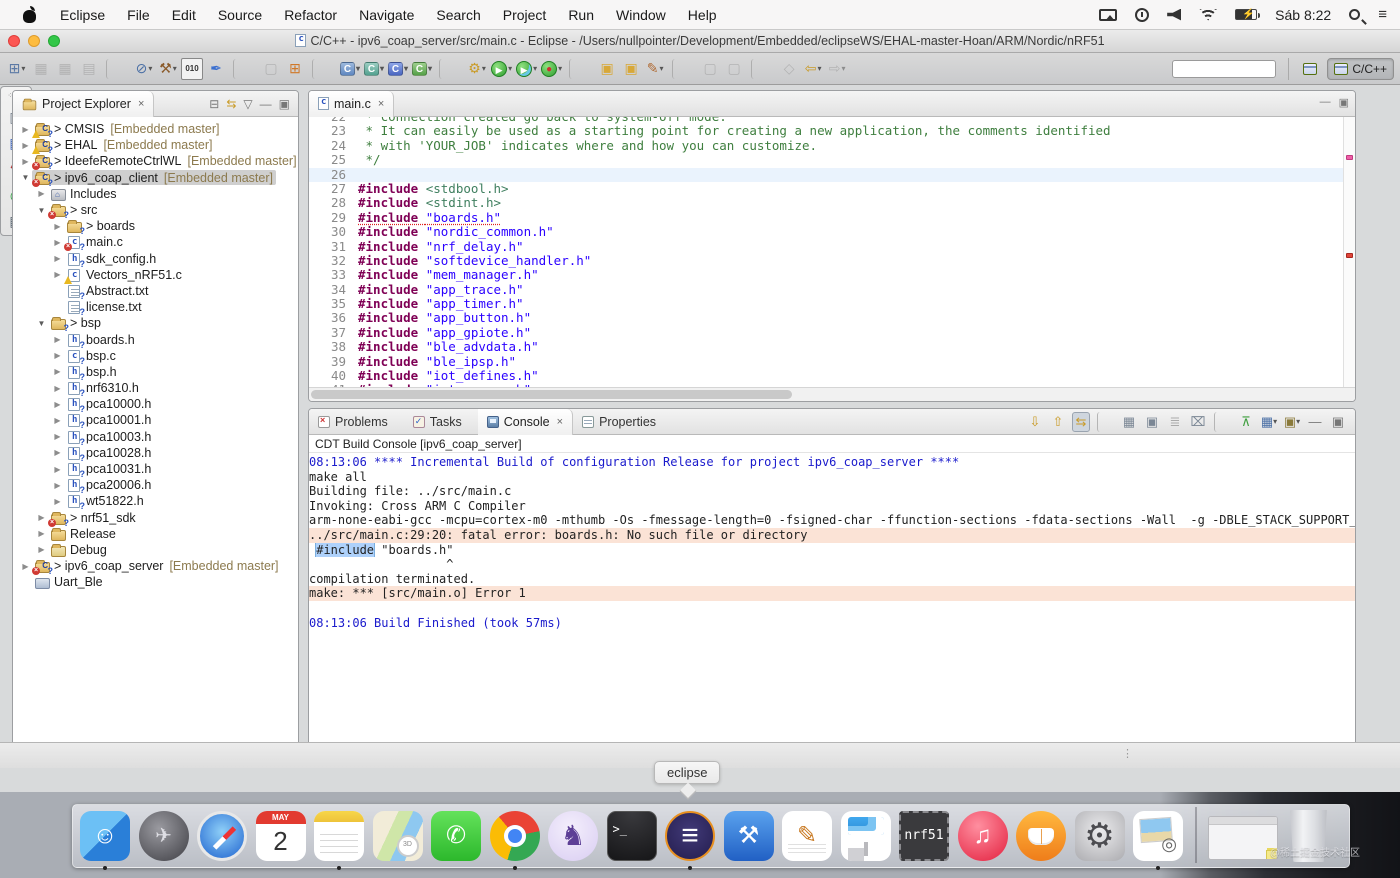 The image size is (1400, 878). What do you see at coordinates (352, 104) in the screenshot?
I see `editor-tab-main-c: main.c ×` at bounding box center [352, 104].